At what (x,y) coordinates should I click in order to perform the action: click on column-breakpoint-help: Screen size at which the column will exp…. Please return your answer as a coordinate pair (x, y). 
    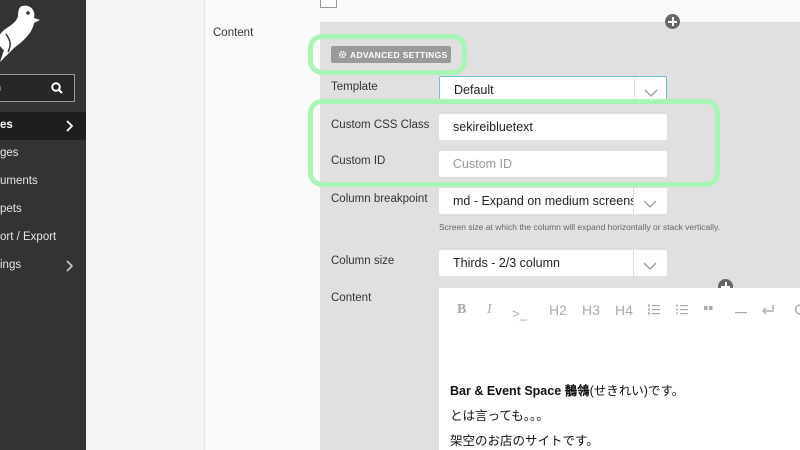
    Looking at the image, I should click on (579, 227).